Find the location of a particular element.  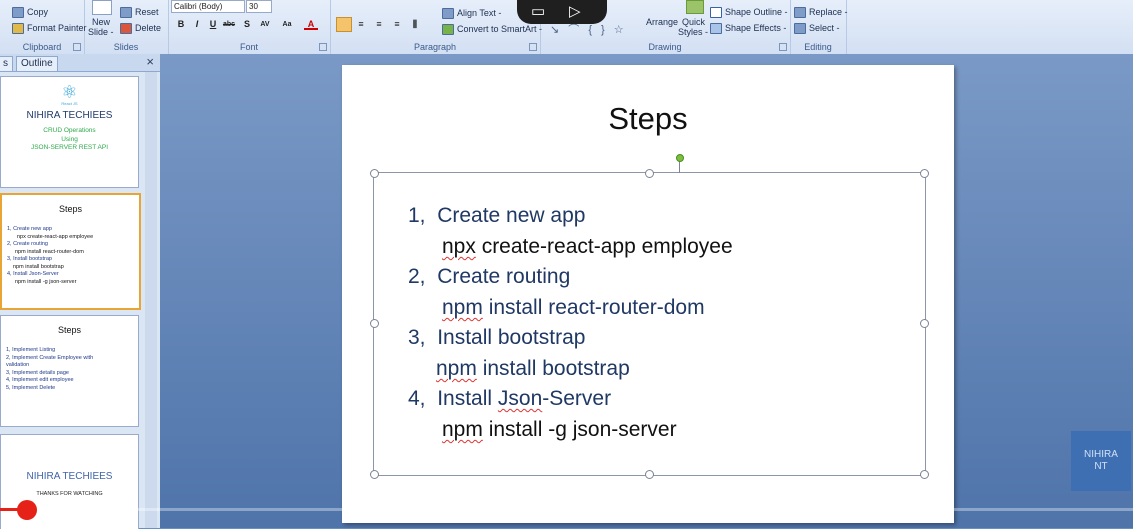

resize-handle-r is located at coordinates (924, 323).